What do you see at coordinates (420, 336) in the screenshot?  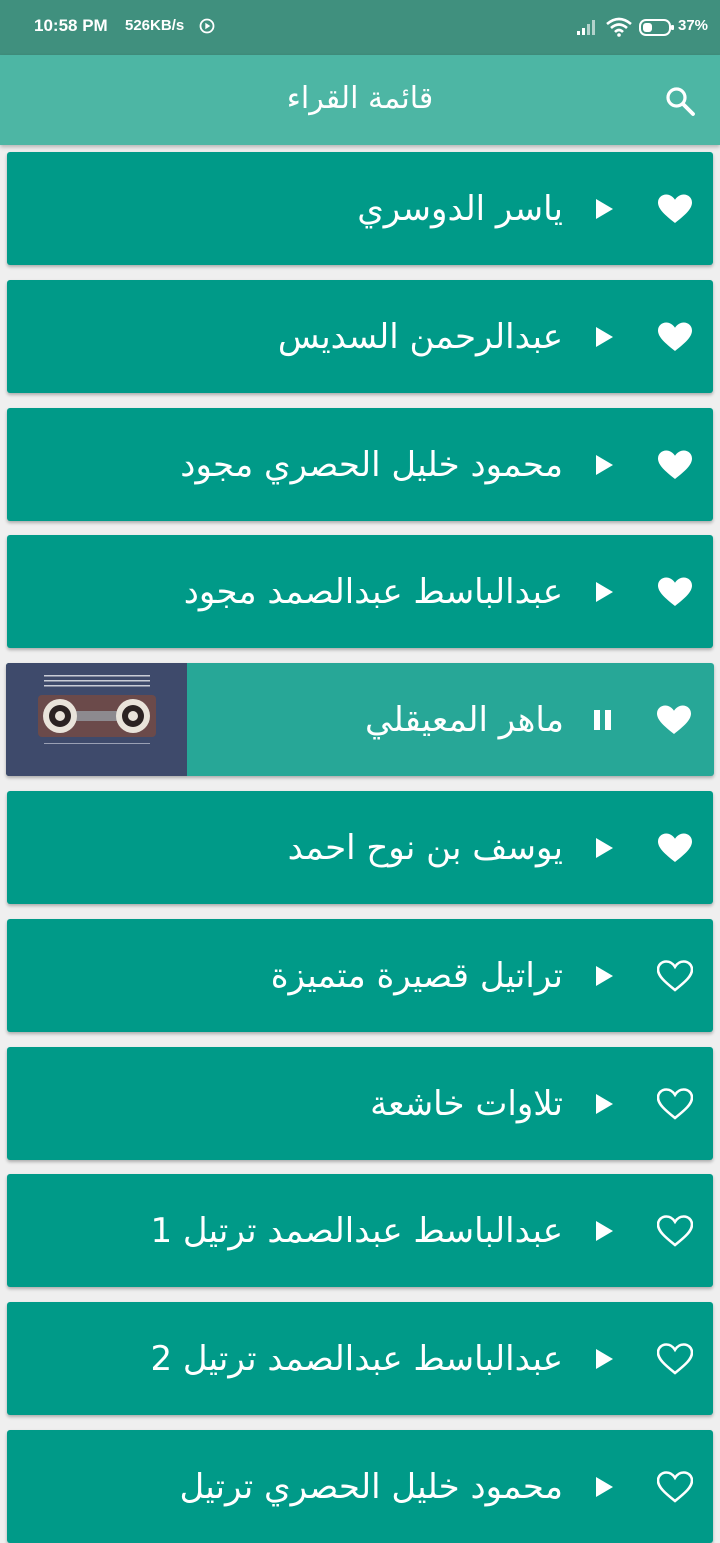 I see `reciter-name: عبدالرحمن السديس` at bounding box center [420, 336].